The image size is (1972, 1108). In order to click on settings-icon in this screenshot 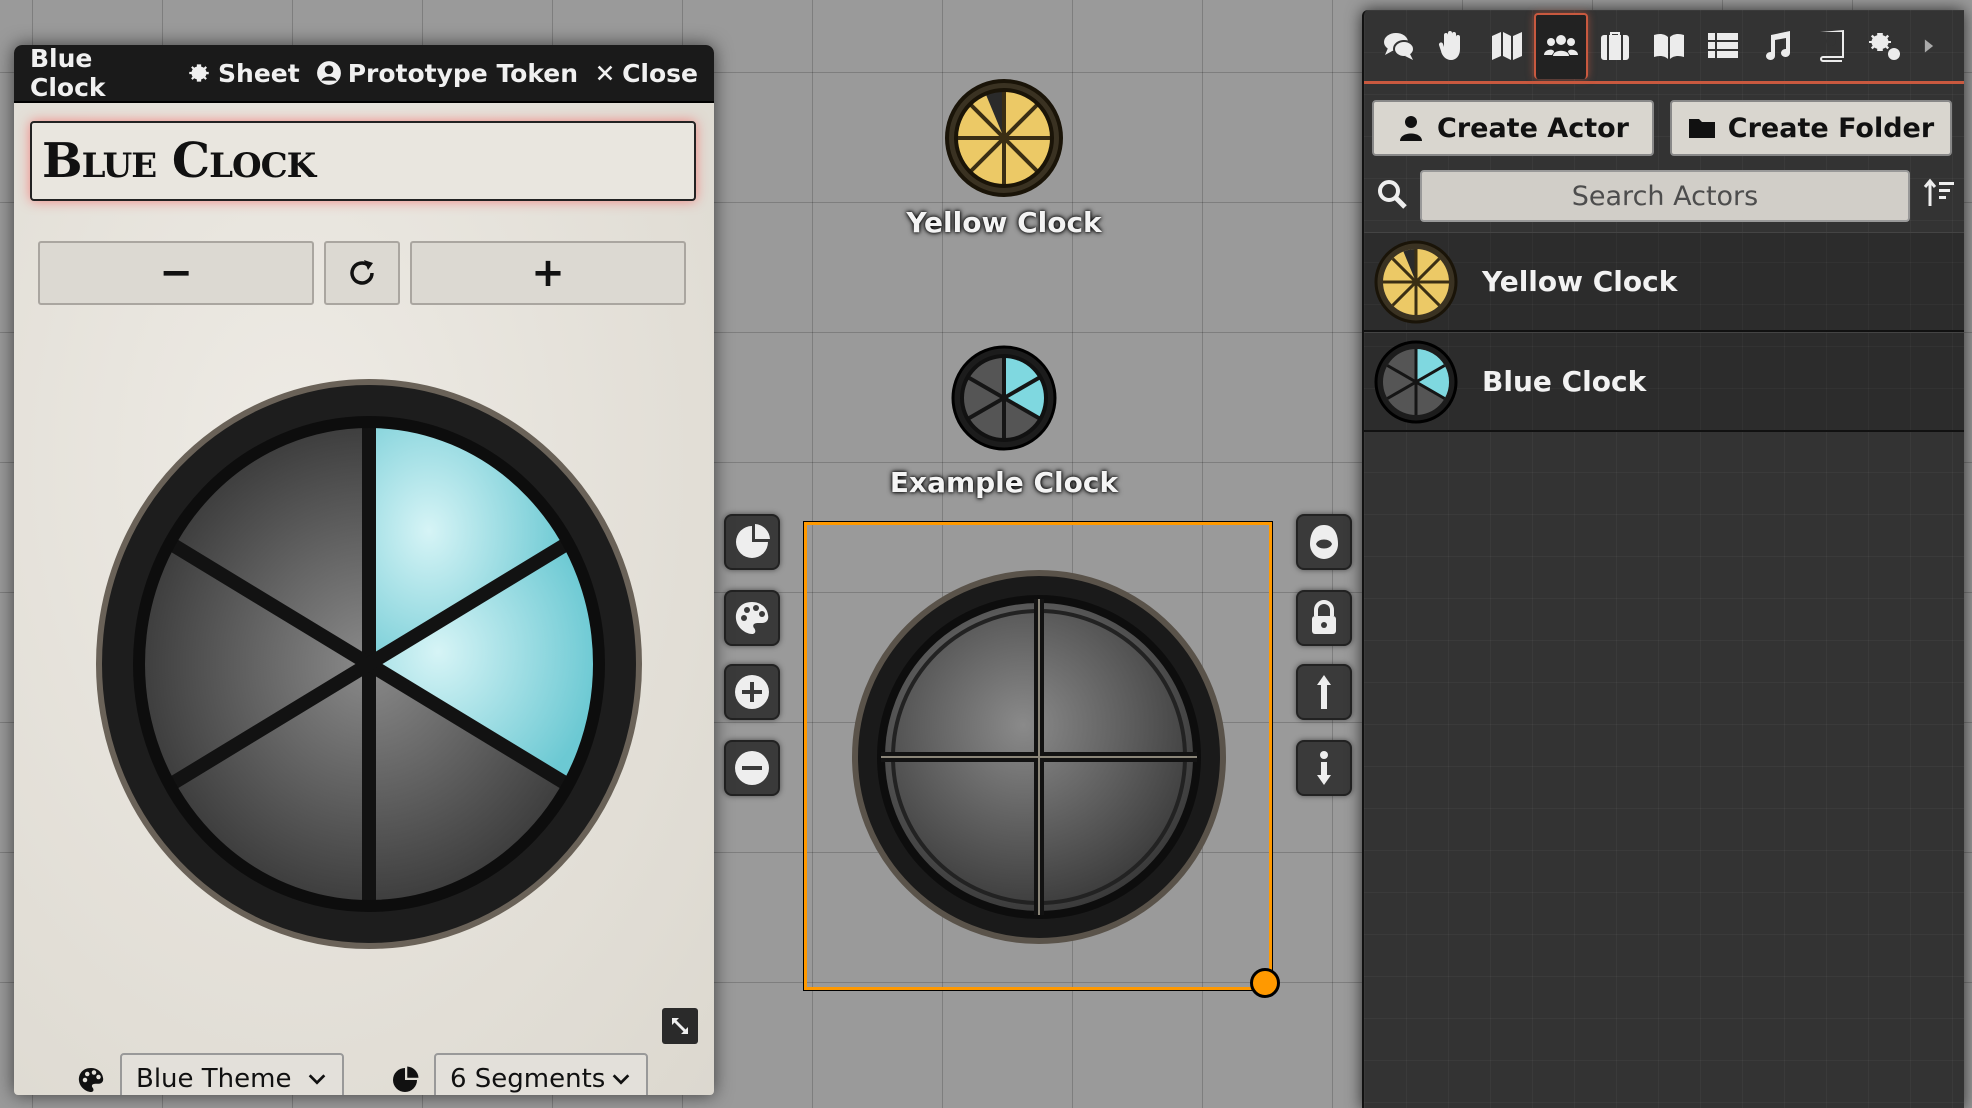, I will do `click(1884, 46)`.